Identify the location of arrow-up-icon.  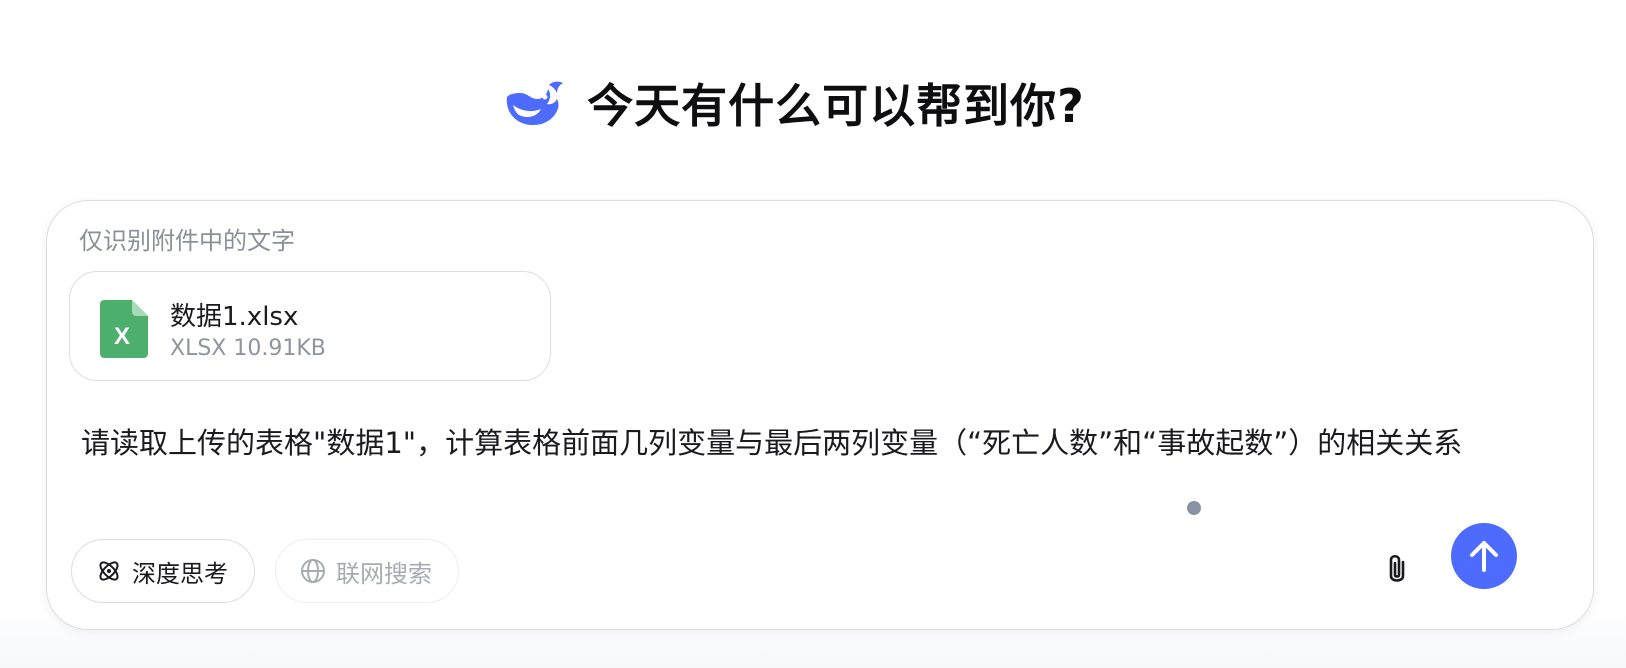
(1484, 556).